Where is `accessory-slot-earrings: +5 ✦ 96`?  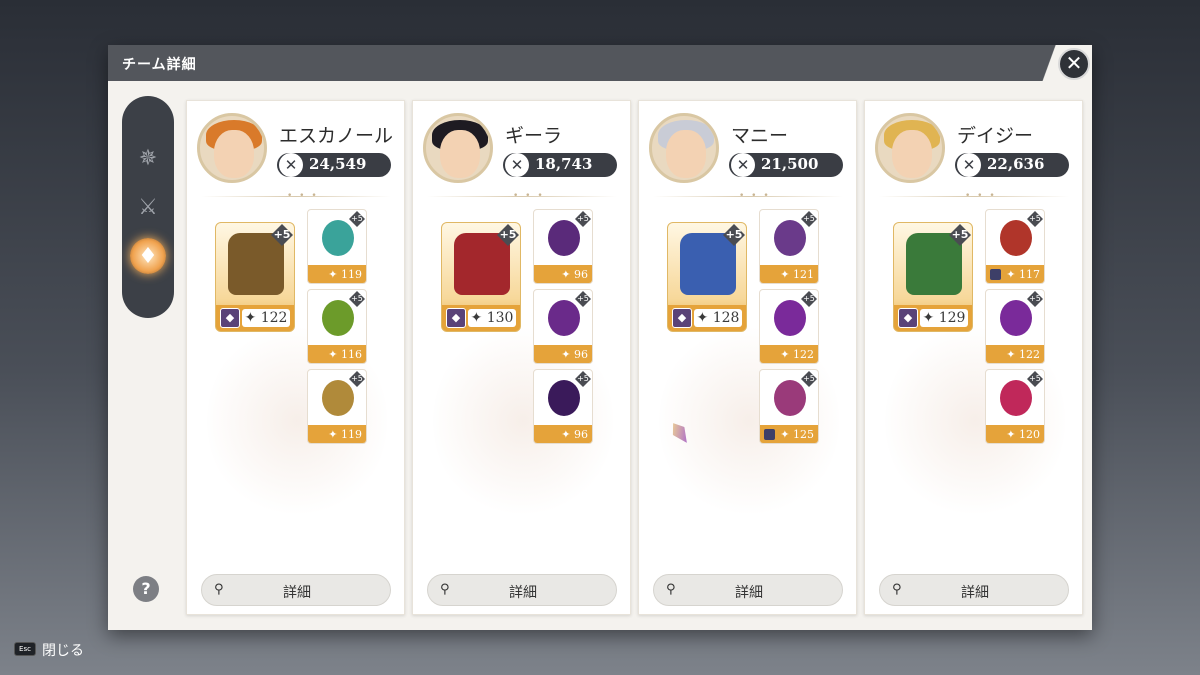 accessory-slot-earrings: +5 ✦ 96 is located at coordinates (563, 246).